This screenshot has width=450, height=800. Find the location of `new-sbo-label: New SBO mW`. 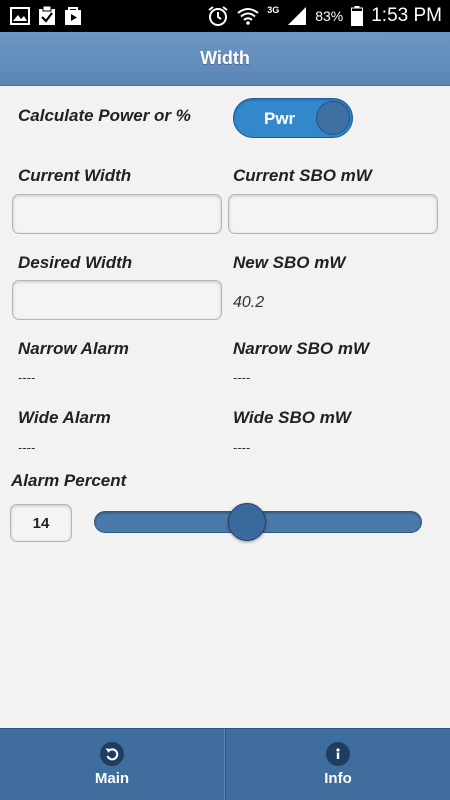

new-sbo-label: New SBO mW is located at coordinates (289, 262).